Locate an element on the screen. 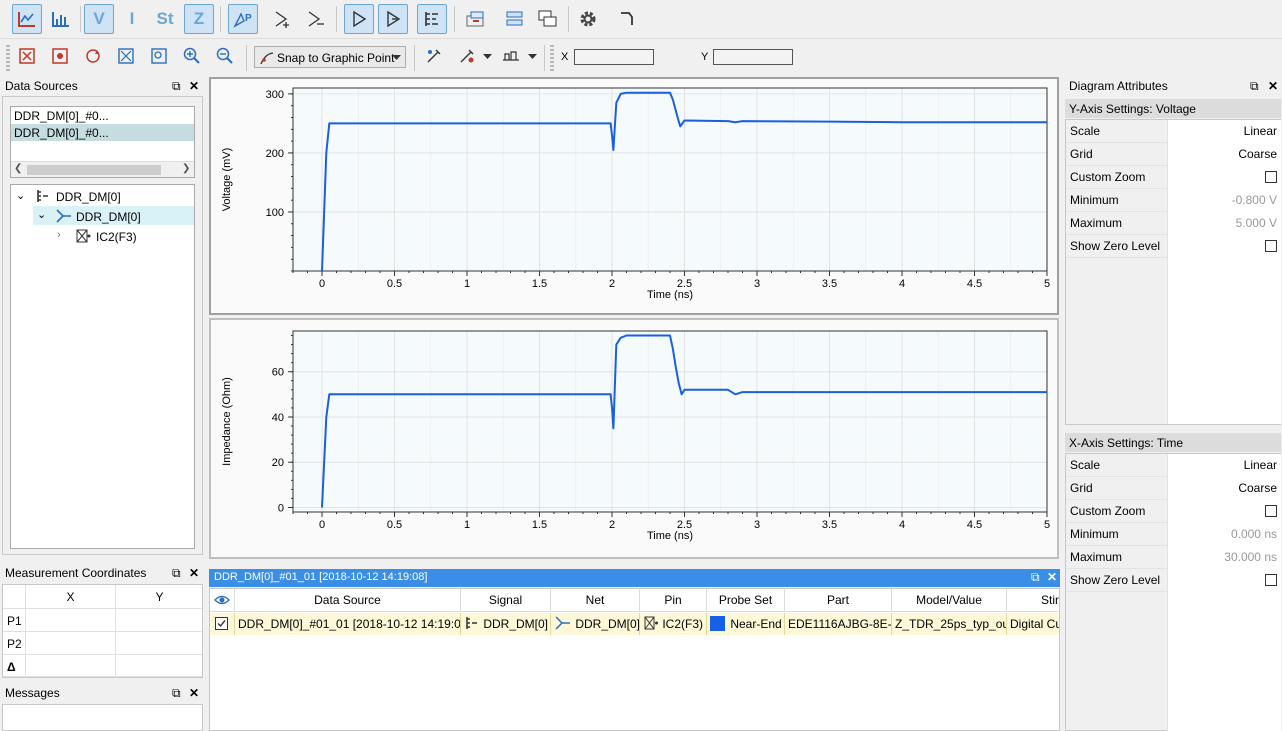  topology-button is located at coordinates (432, 19).